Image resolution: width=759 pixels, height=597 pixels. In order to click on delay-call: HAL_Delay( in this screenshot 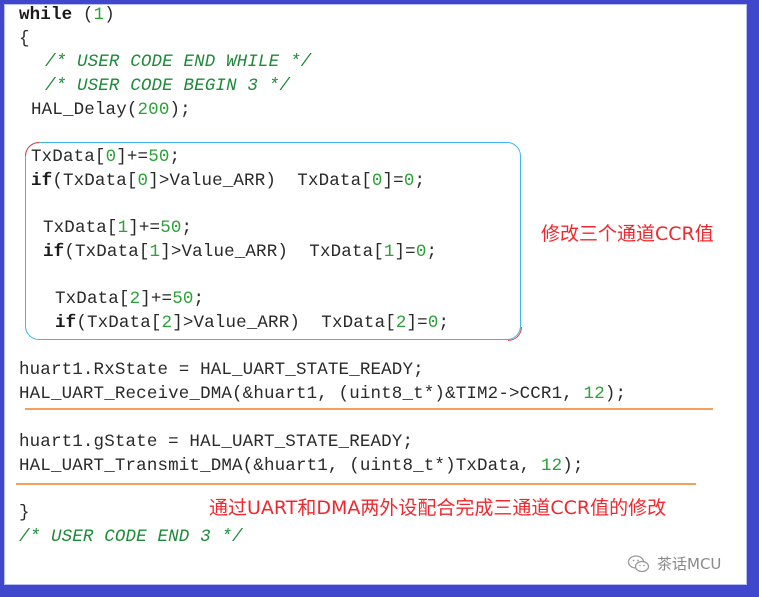, I will do `click(84, 110)`.